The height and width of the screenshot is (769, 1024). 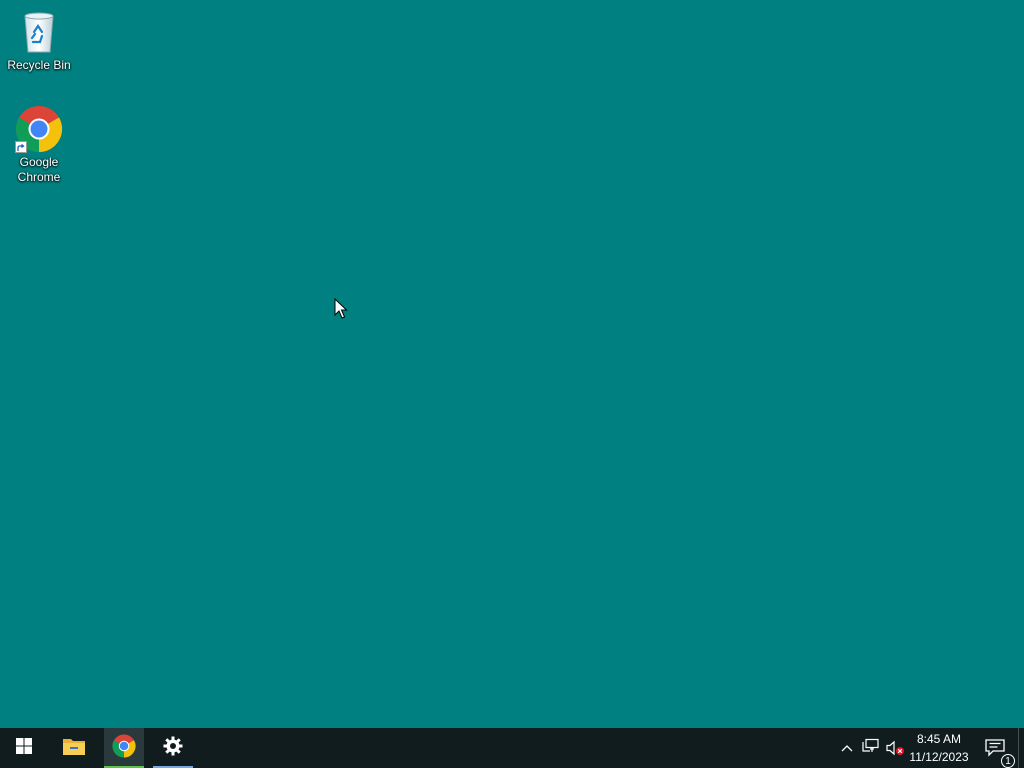 What do you see at coordinates (21, 147) in the screenshot?
I see `shortcut-arrow-icon` at bounding box center [21, 147].